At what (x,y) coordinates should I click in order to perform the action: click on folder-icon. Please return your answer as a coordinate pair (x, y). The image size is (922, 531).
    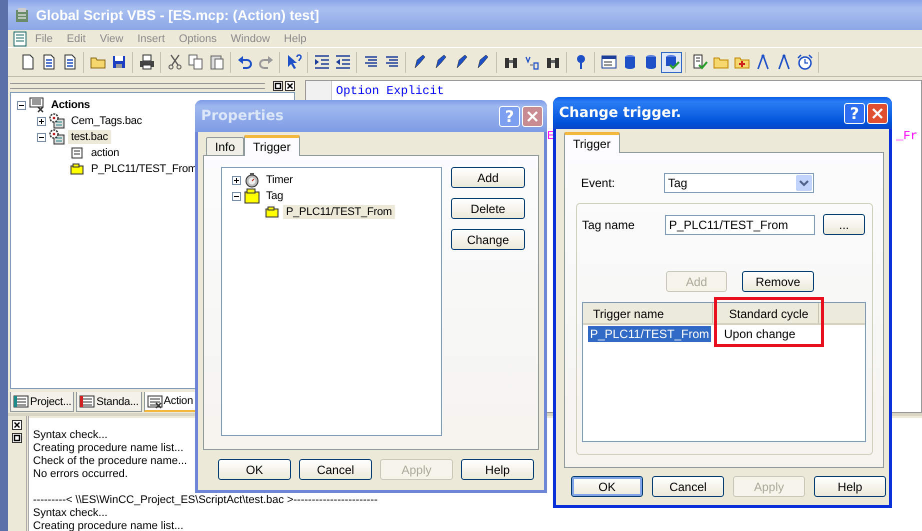
    Looking at the image, I should click on (252, 196).